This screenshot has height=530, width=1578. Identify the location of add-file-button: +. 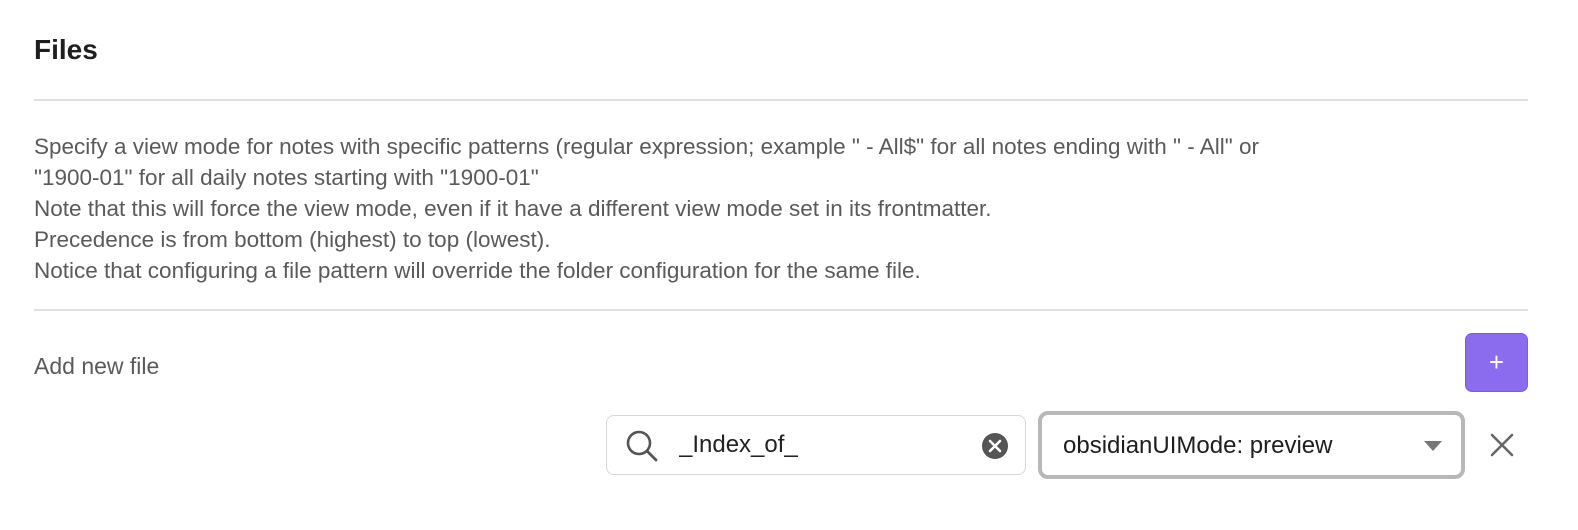
(1496, 362).